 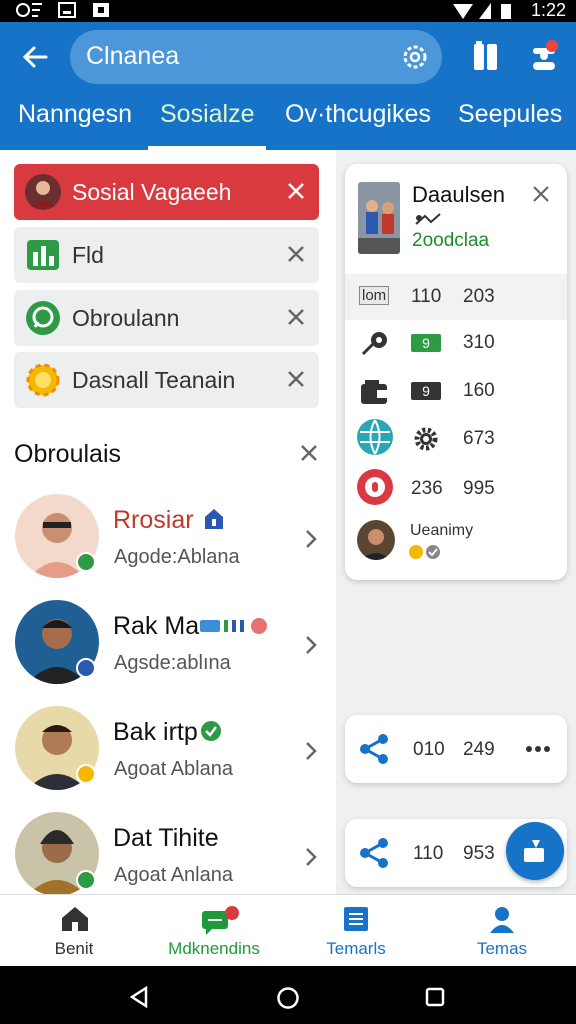 I want to click on filter-chip-dasnall: Dasnall Teanain, so click(x=166, y=380).